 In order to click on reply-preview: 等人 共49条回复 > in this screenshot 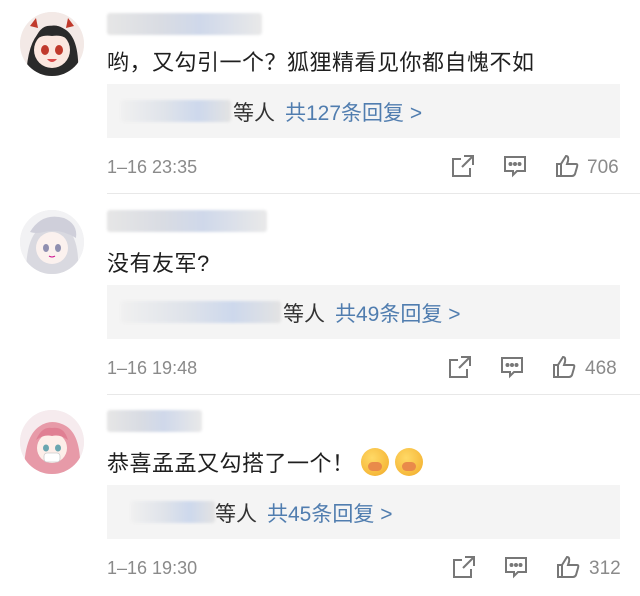, I will do `click(363, 312)`.